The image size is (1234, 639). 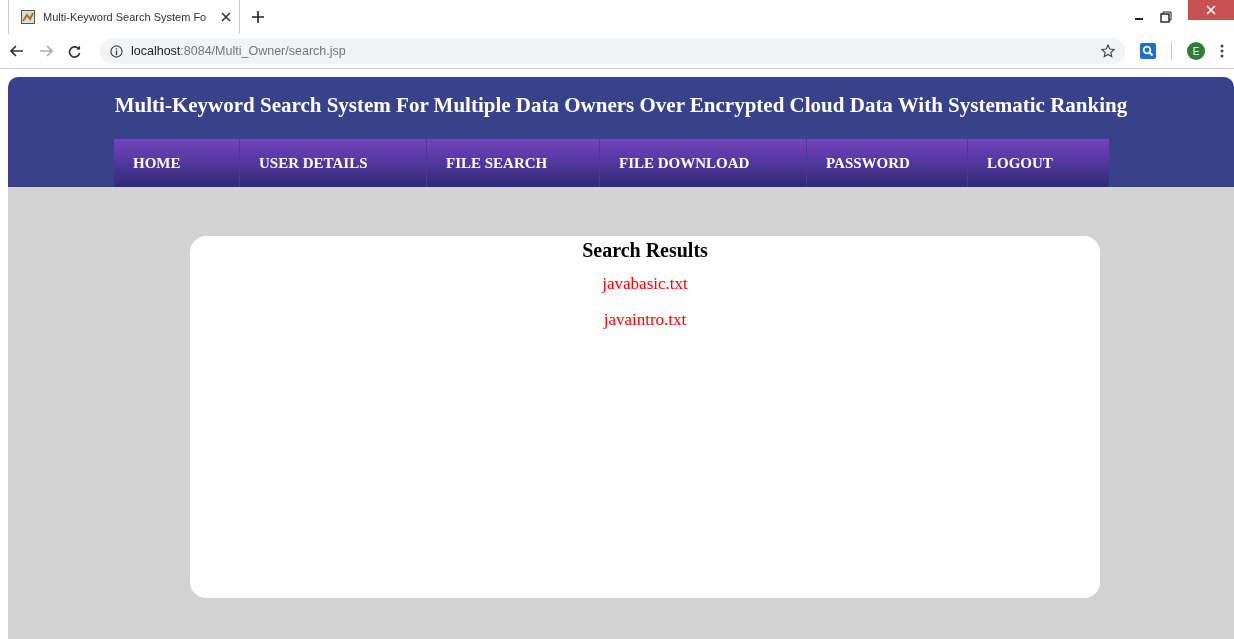 What do you see at coordinates (1108, 51) in the screenshot?
I see `star-icon` at bounding box center [1108, 51].